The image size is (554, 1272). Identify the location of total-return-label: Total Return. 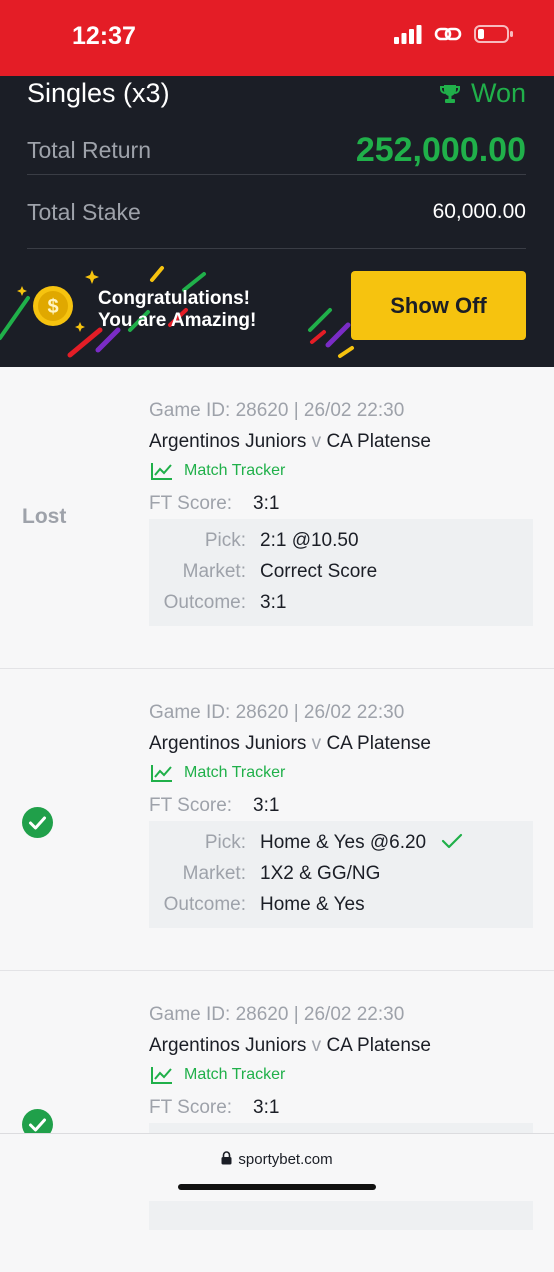
(89, 150).